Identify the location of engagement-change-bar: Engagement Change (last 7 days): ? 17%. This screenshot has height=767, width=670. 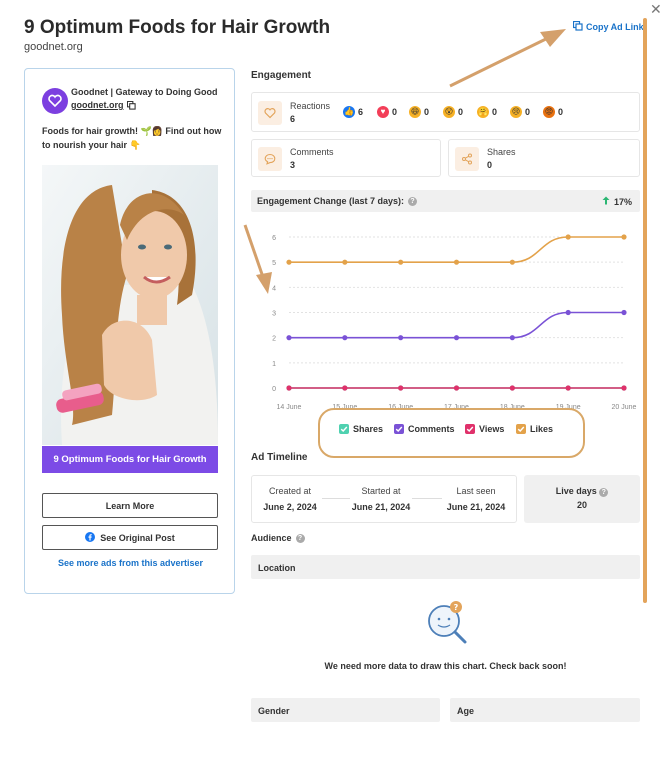
(445, 201).